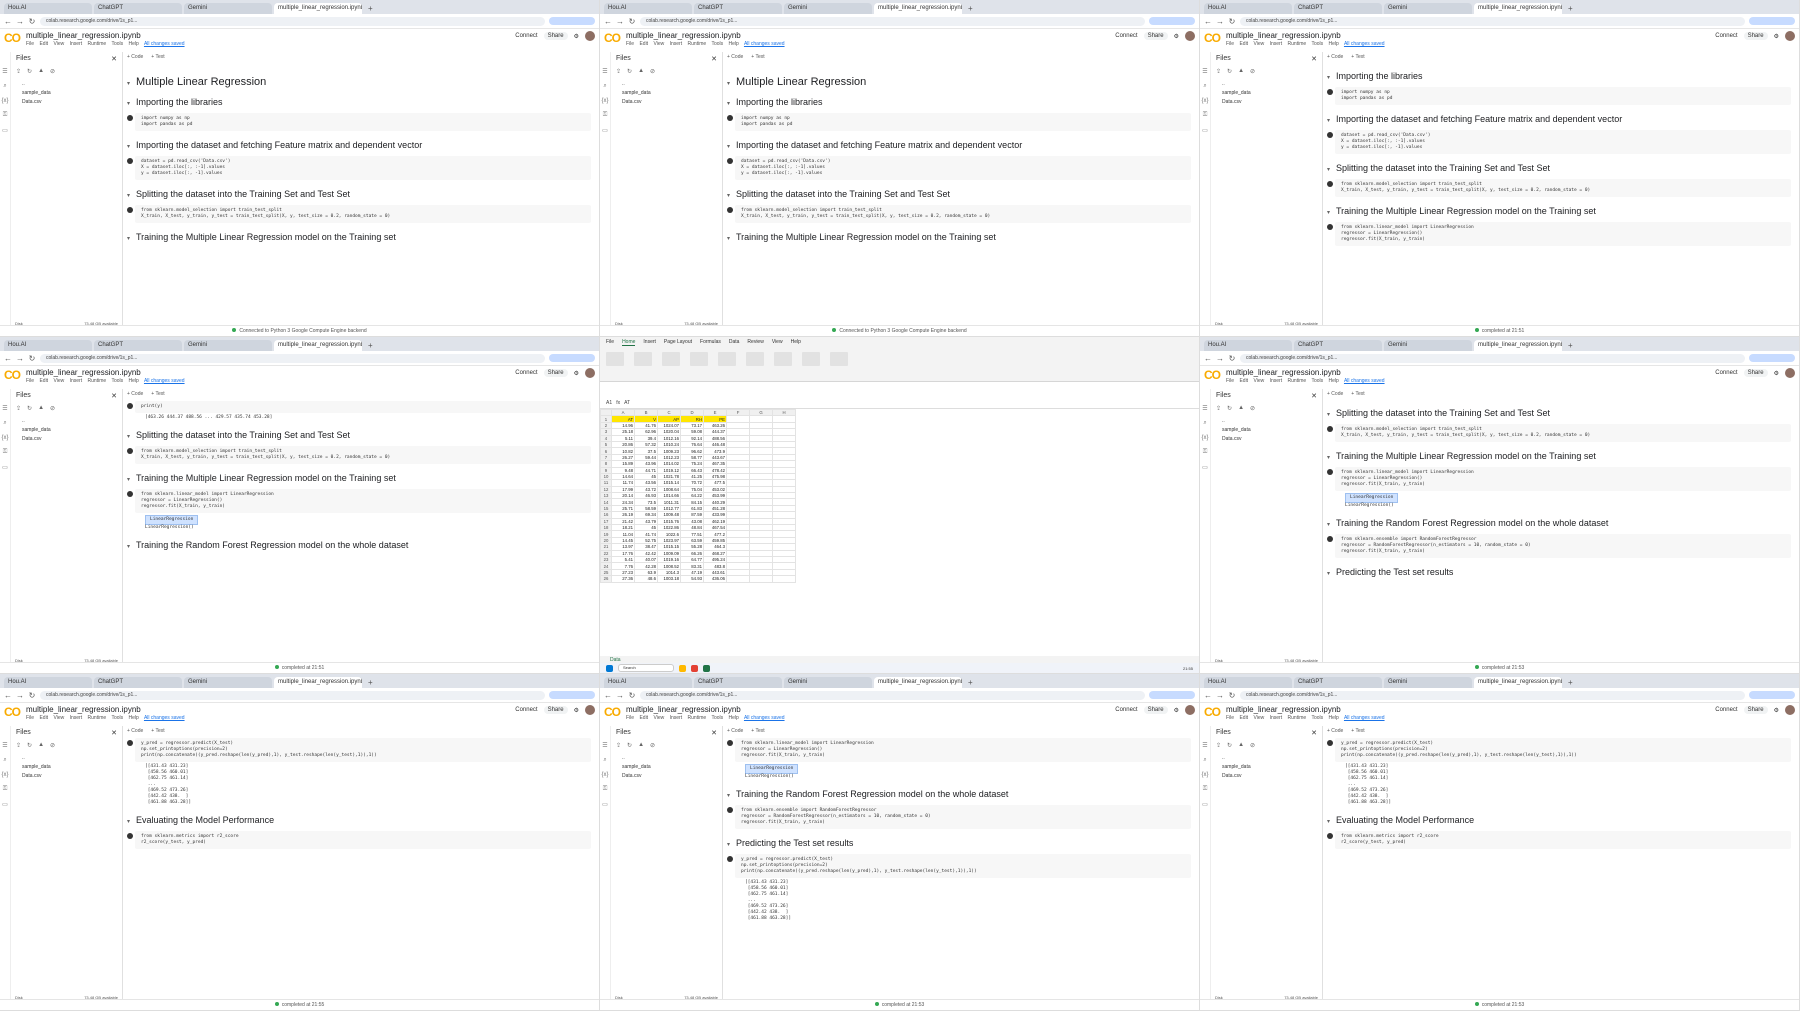 The image size is (1800, 1011). Describe the element at coordinates (676, 718) in the screenshot. I see `menu-insert: Insert` at that location.